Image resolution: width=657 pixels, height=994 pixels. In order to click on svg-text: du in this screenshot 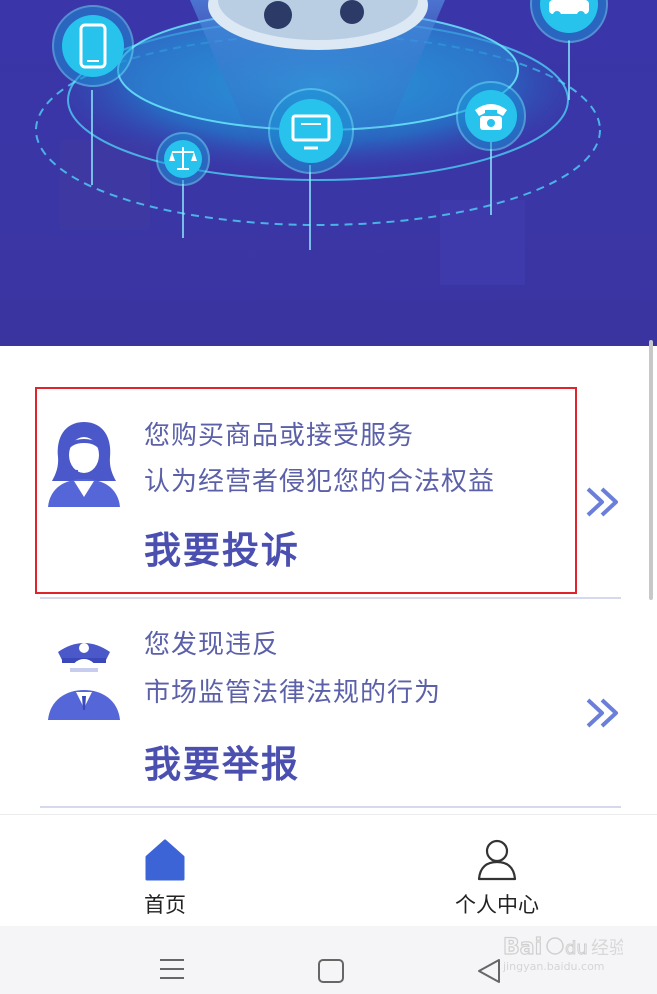, I will do `click(576, 948)`.